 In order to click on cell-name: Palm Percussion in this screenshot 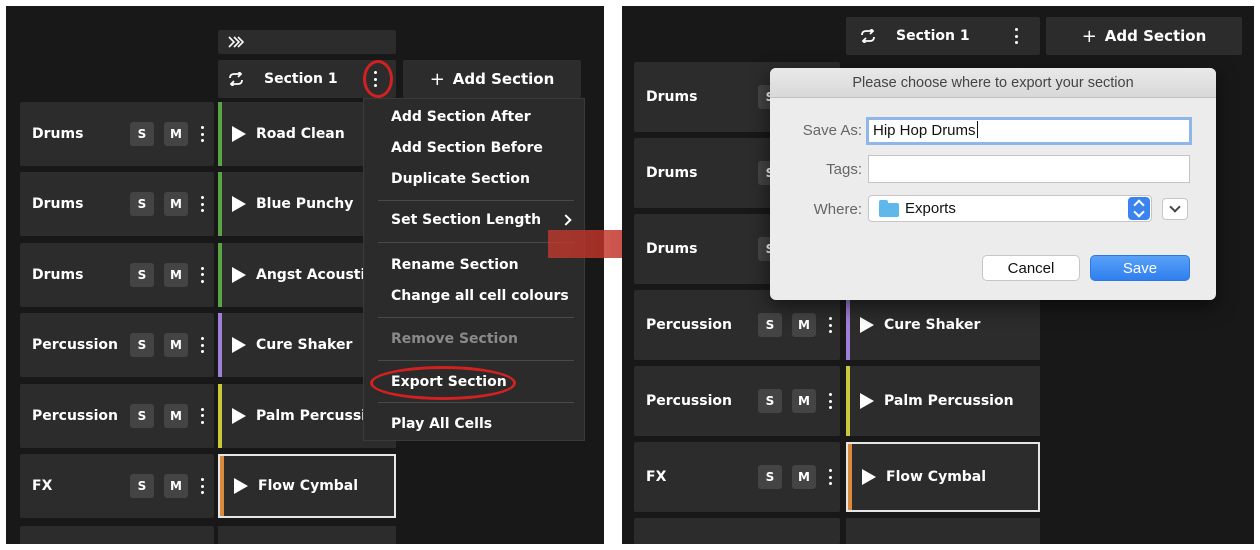, I will do `click(949, 401)`.